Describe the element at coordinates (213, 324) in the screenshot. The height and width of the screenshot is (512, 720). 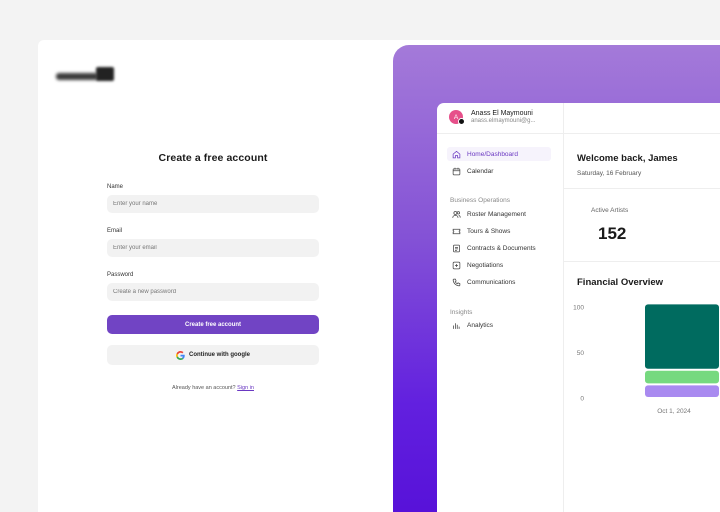
I see `create-account-button: Create free account` at that location.